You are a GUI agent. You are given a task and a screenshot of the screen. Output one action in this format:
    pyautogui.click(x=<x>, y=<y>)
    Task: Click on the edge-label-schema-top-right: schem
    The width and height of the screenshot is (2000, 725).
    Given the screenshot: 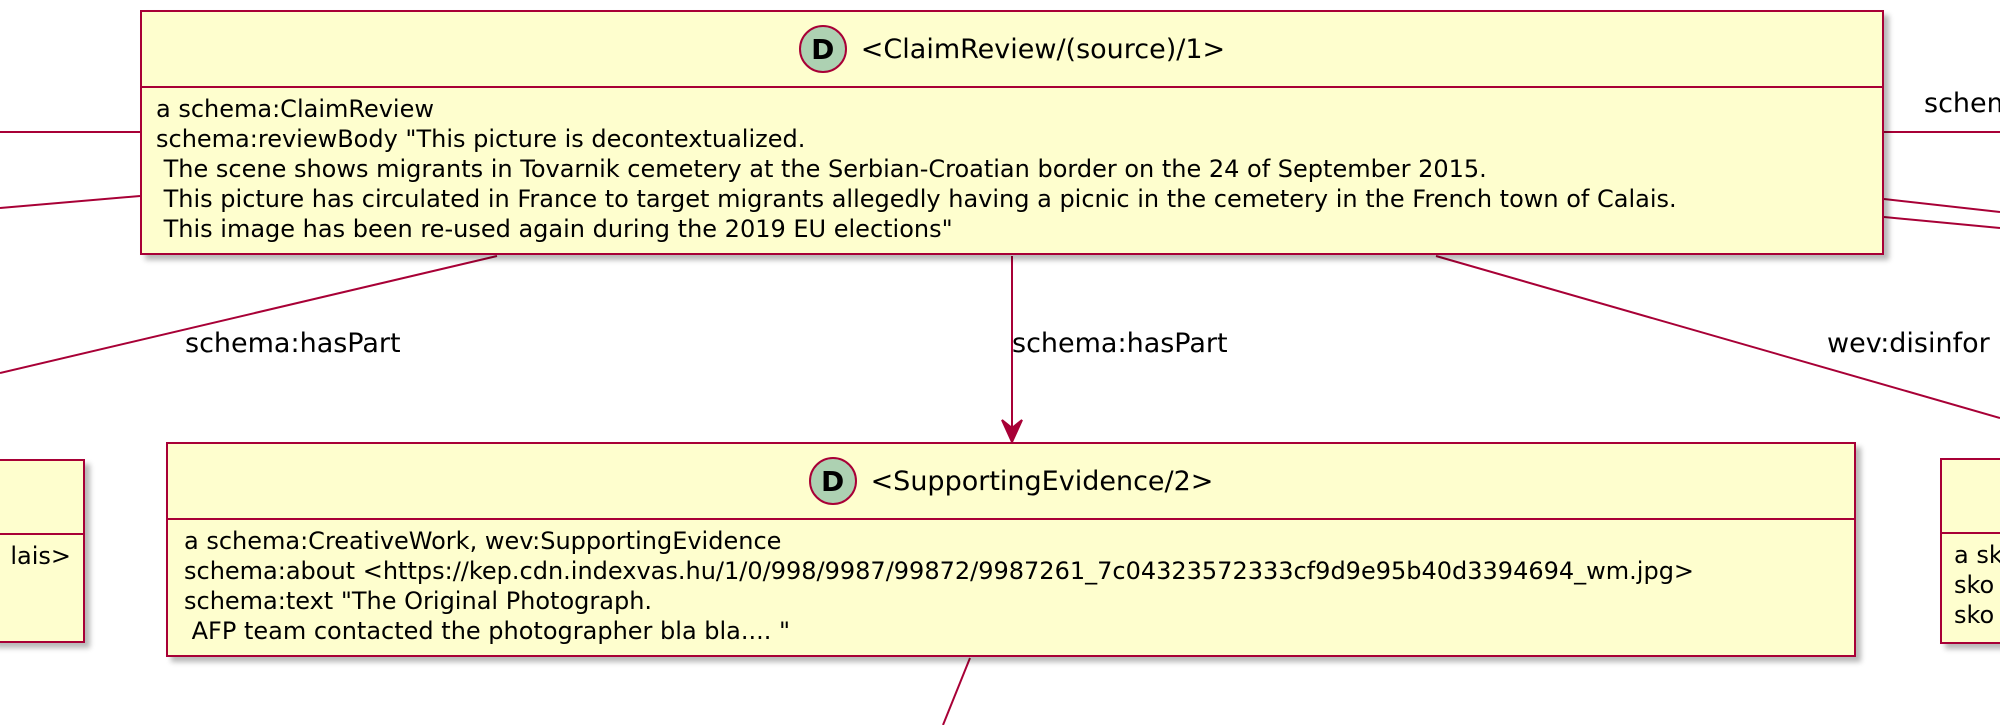 What is the action you would take?
    pyautogui.click(x=1962, y=103)
    